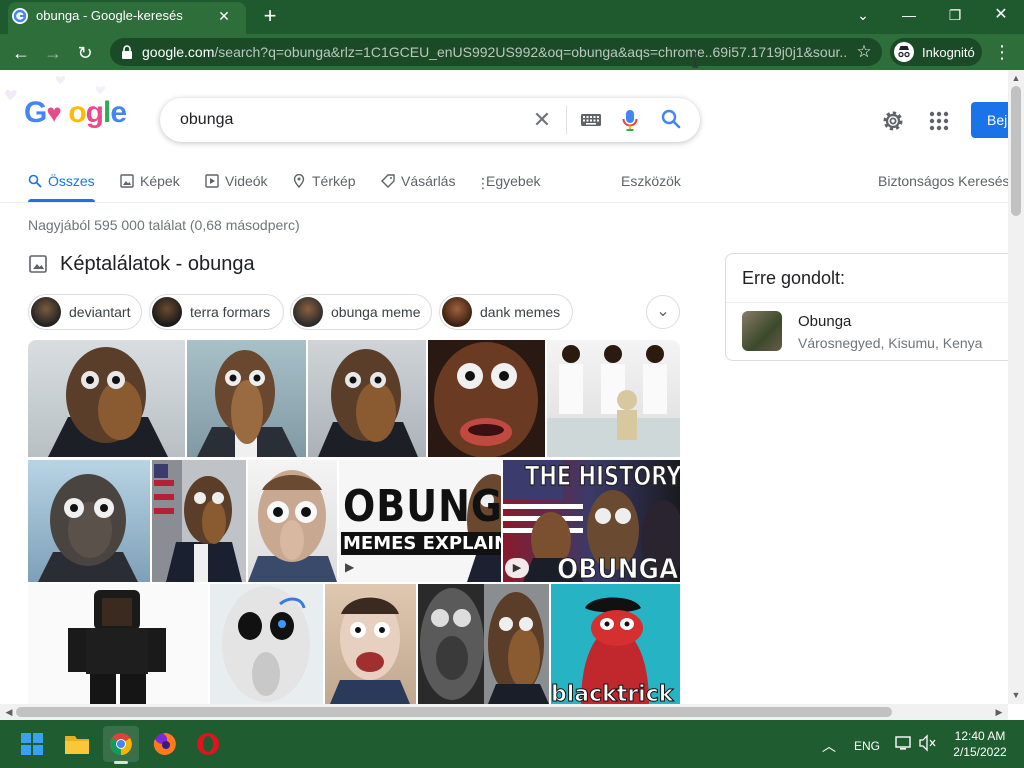 The height and width of the screenshot is (768, 1024). Describe the element at coordinates (21, 53) in the screenshot. I see `back-button: ←` at that location.